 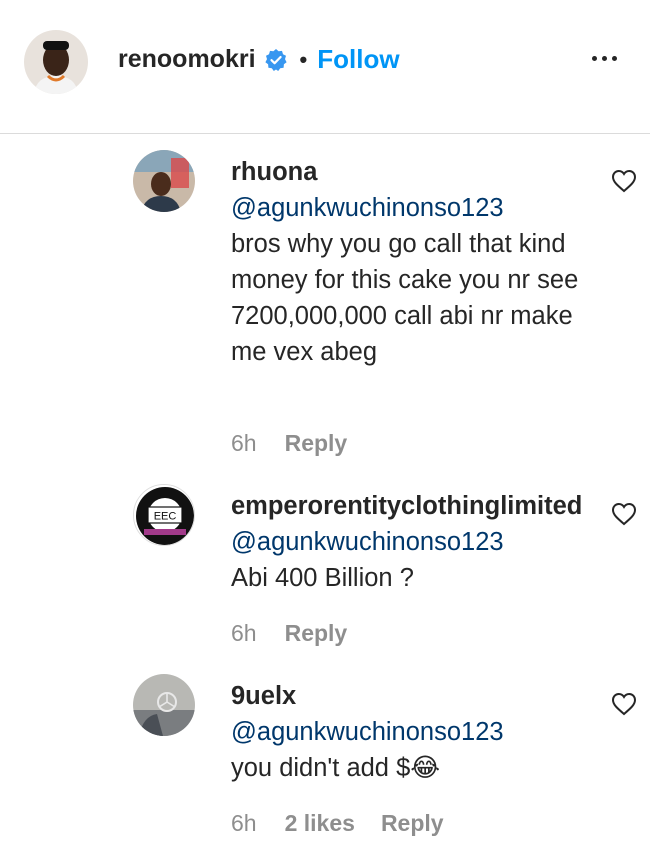 I want to click on comment-text: Abi 400 Billion ?, so click(x=322, y=578).